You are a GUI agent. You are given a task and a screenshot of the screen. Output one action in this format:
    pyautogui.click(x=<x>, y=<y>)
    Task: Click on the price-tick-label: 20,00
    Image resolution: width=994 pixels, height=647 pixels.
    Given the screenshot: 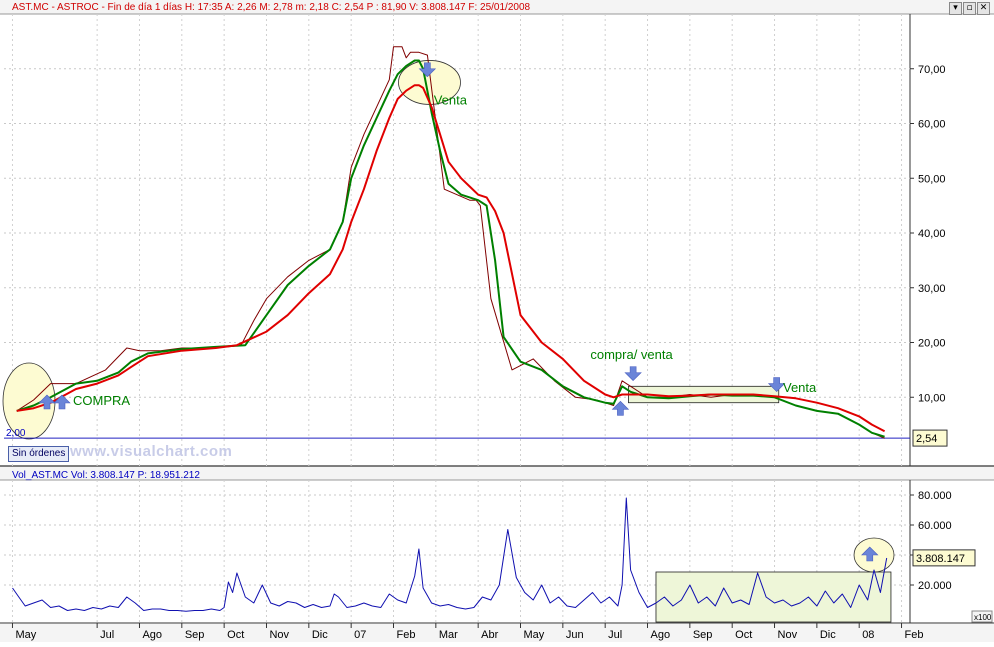 What is the action you would take?
    pyautogui.click(x=932, y=344)
    